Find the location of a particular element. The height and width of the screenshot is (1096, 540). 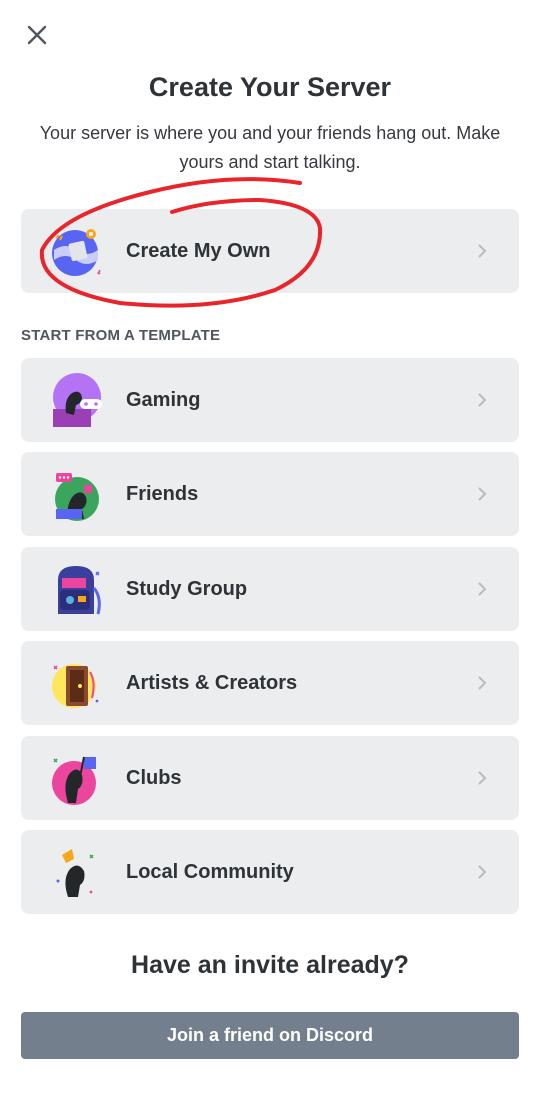

template-label: Artists & Creators is located at coordinates (212, 682).